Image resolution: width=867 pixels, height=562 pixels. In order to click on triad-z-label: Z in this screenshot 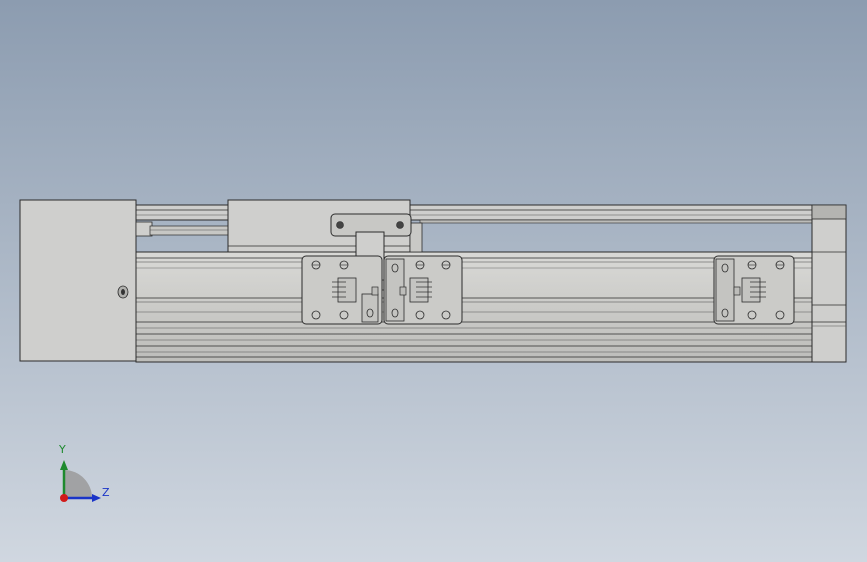, I will do `click(106, 492)`.